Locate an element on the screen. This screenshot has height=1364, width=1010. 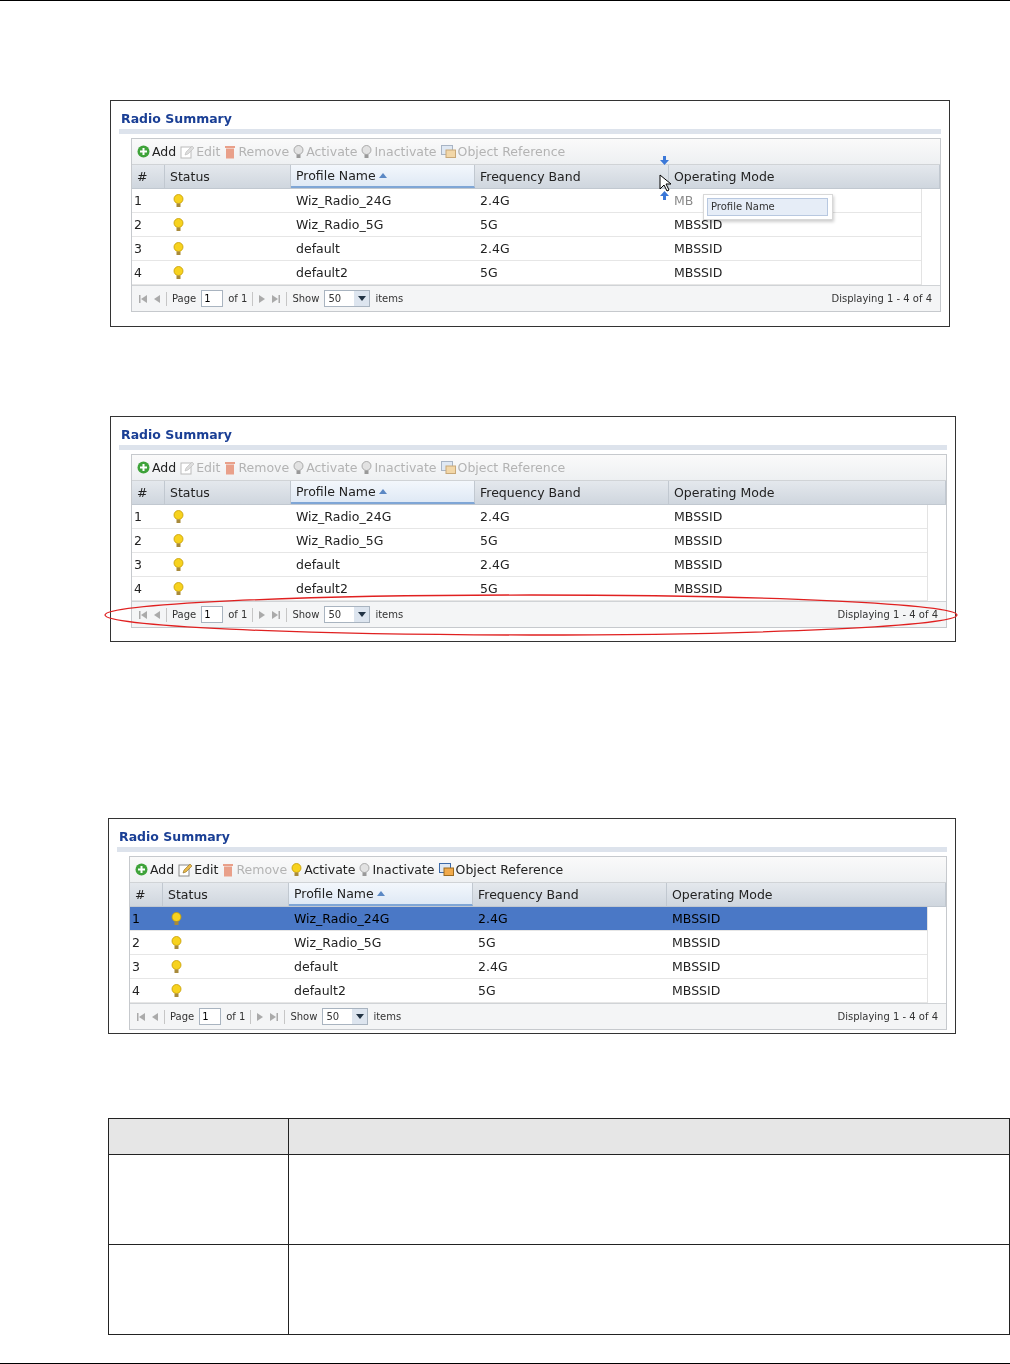
page-count: of 1 is located at coordinates (238, 614).